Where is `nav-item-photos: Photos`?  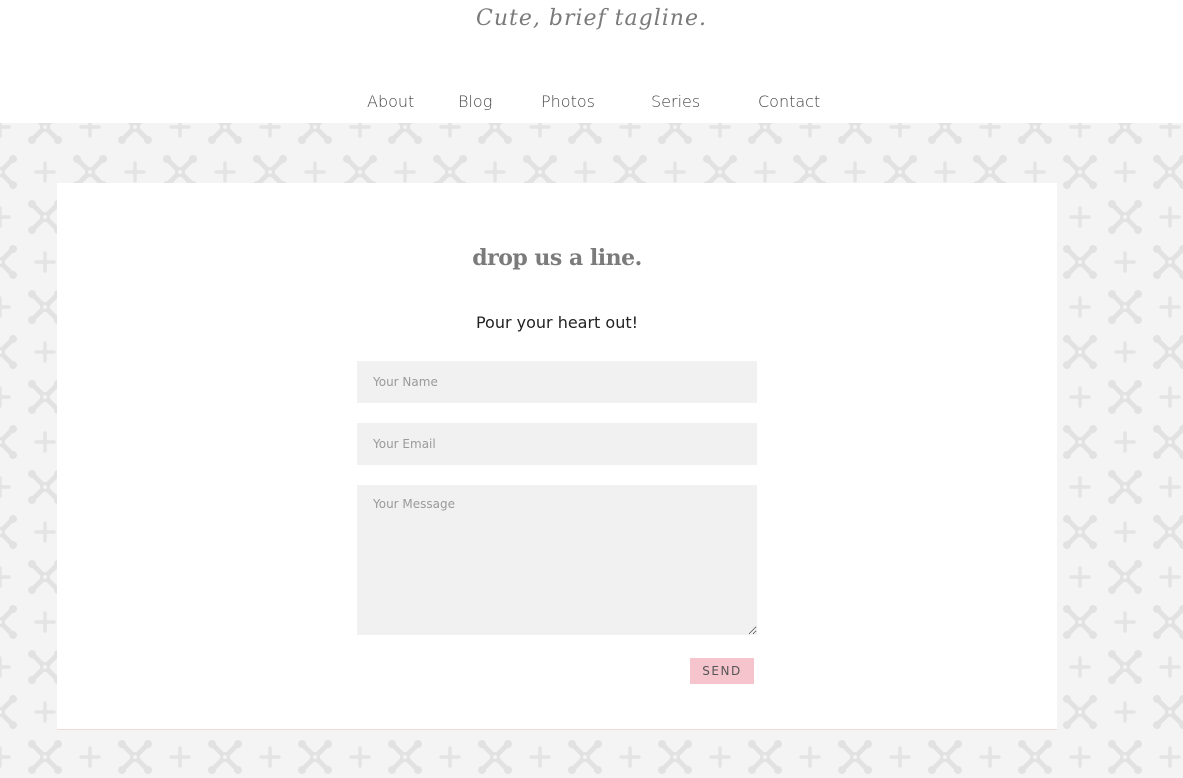
nav-item-photos: Photos is located at coordinates (568, 101).